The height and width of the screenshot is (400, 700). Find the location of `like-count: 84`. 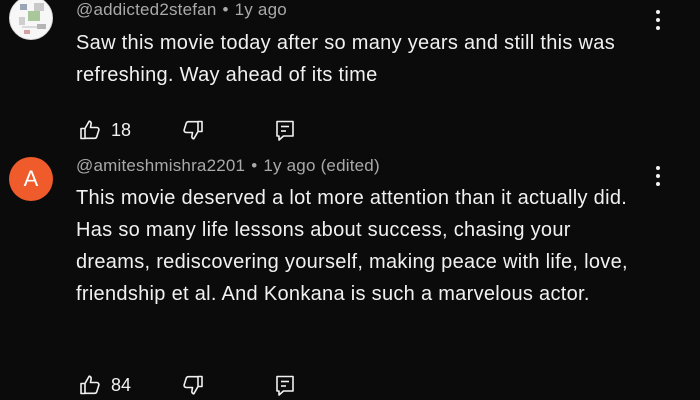

like-count: 84 is located at coordinates (121, 384).